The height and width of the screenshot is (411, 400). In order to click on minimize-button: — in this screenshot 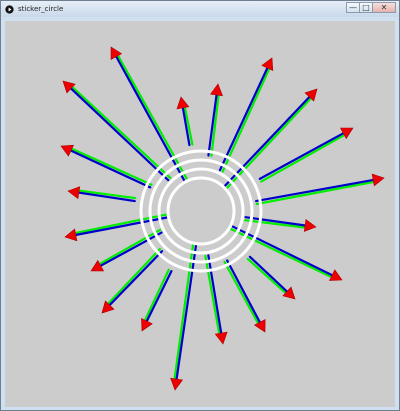, I will do `click(352, 7)`.